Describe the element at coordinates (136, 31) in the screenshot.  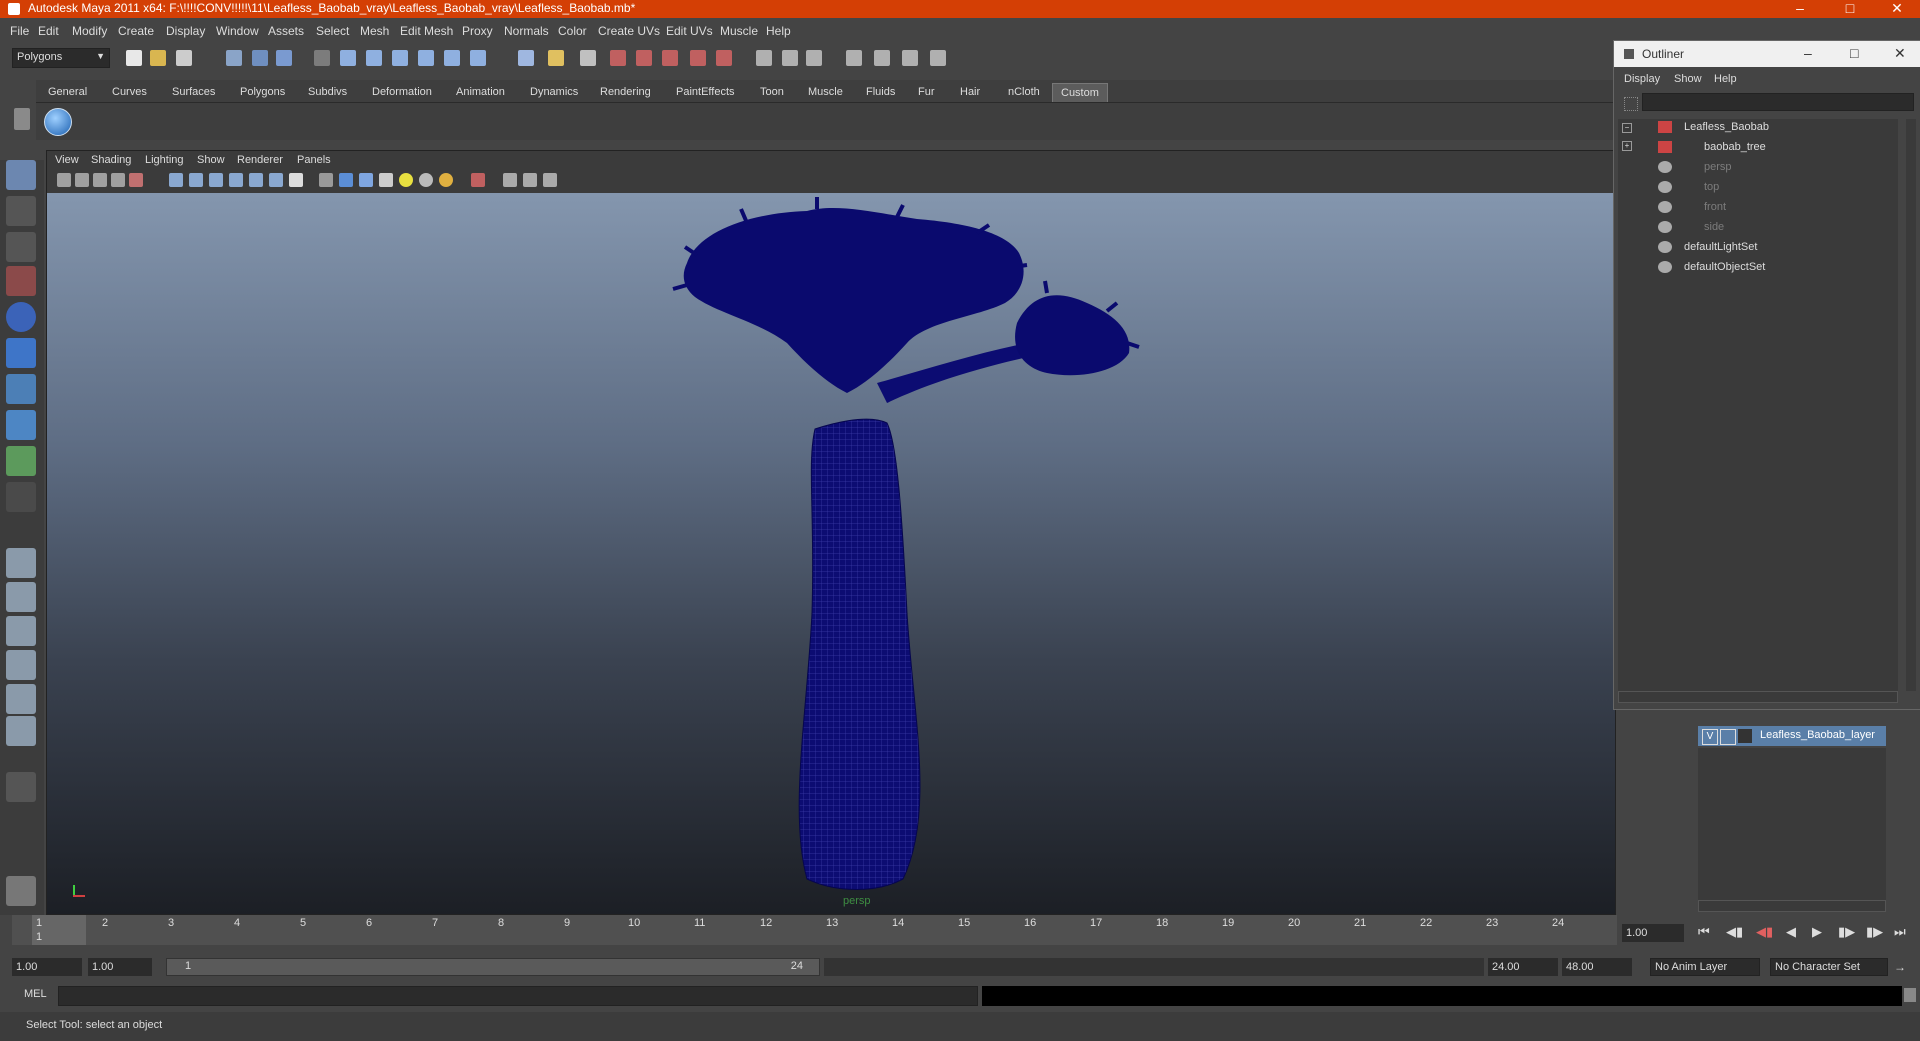
I see `menu-create: Create` at that location.